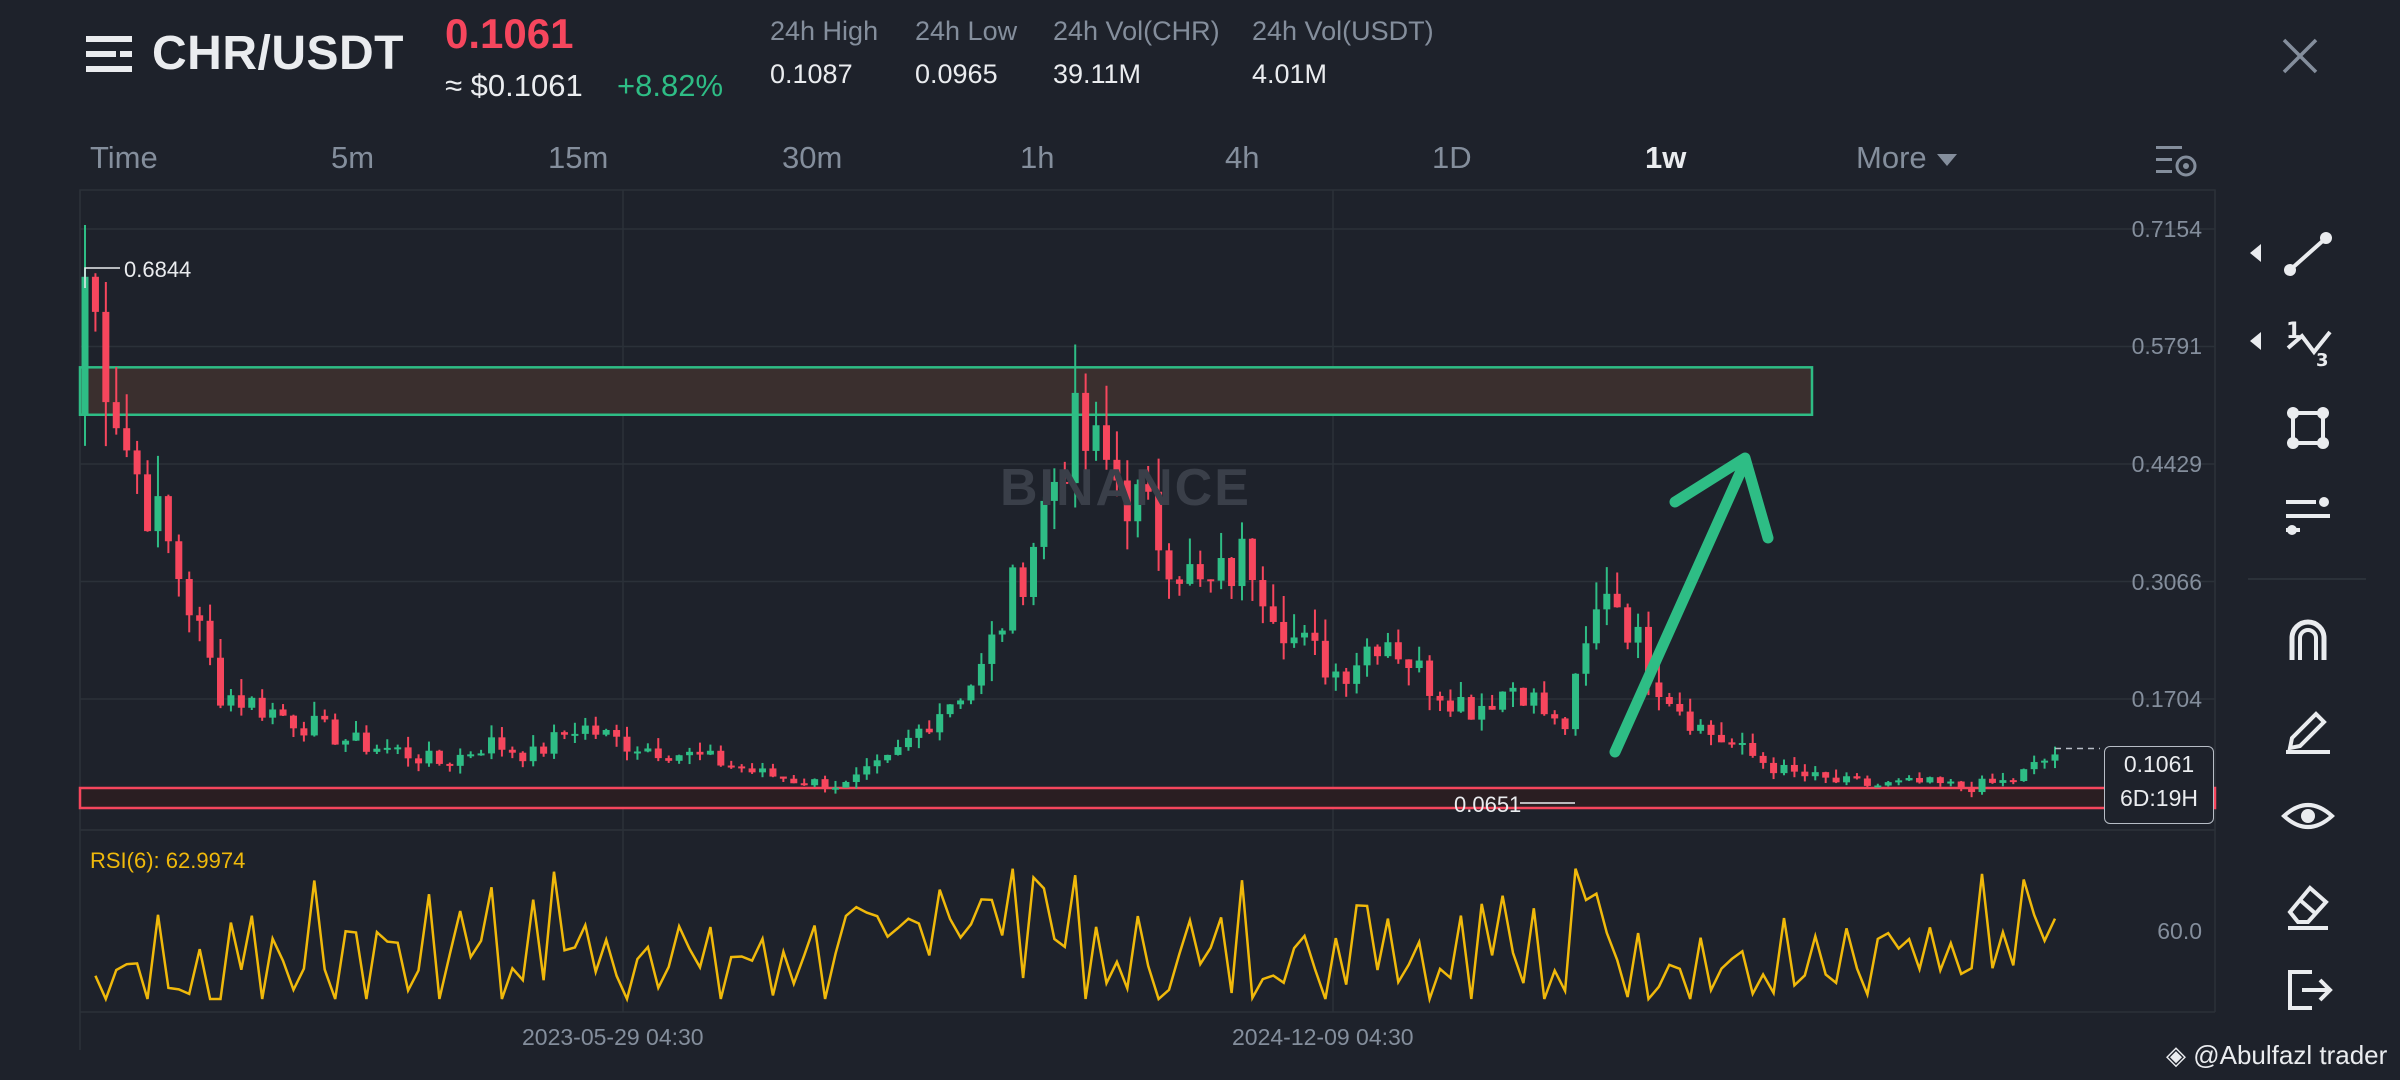 This screenshot has height=1080, width=2400. What do you see at coordinates (2166, 582) in the screenshot?
I see `y-tick: 0.3066` at bounding box center [2166, 582].